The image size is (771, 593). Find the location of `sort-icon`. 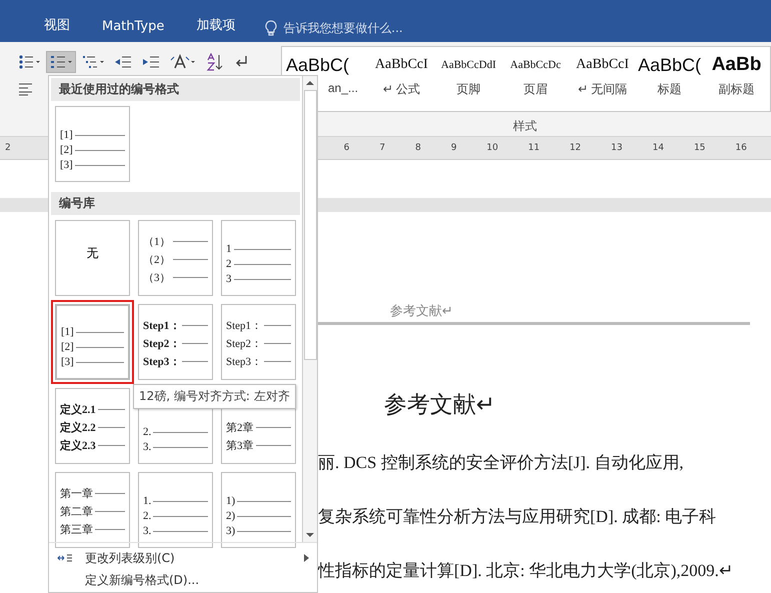

sort-icon is located at coordinates (215, 62).